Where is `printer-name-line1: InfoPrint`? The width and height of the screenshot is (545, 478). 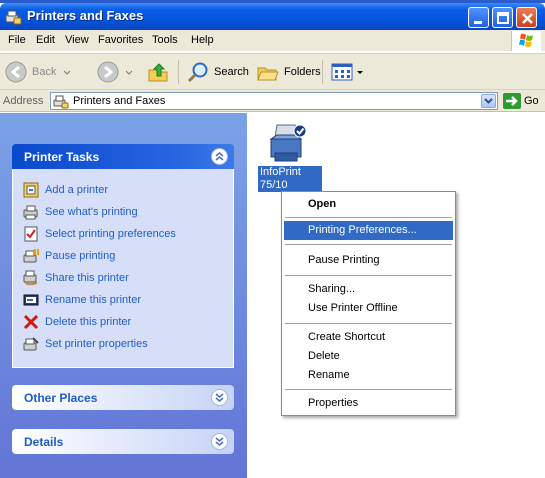 printer-name-line1: InfoPrint is located at coordinates (280, 172).